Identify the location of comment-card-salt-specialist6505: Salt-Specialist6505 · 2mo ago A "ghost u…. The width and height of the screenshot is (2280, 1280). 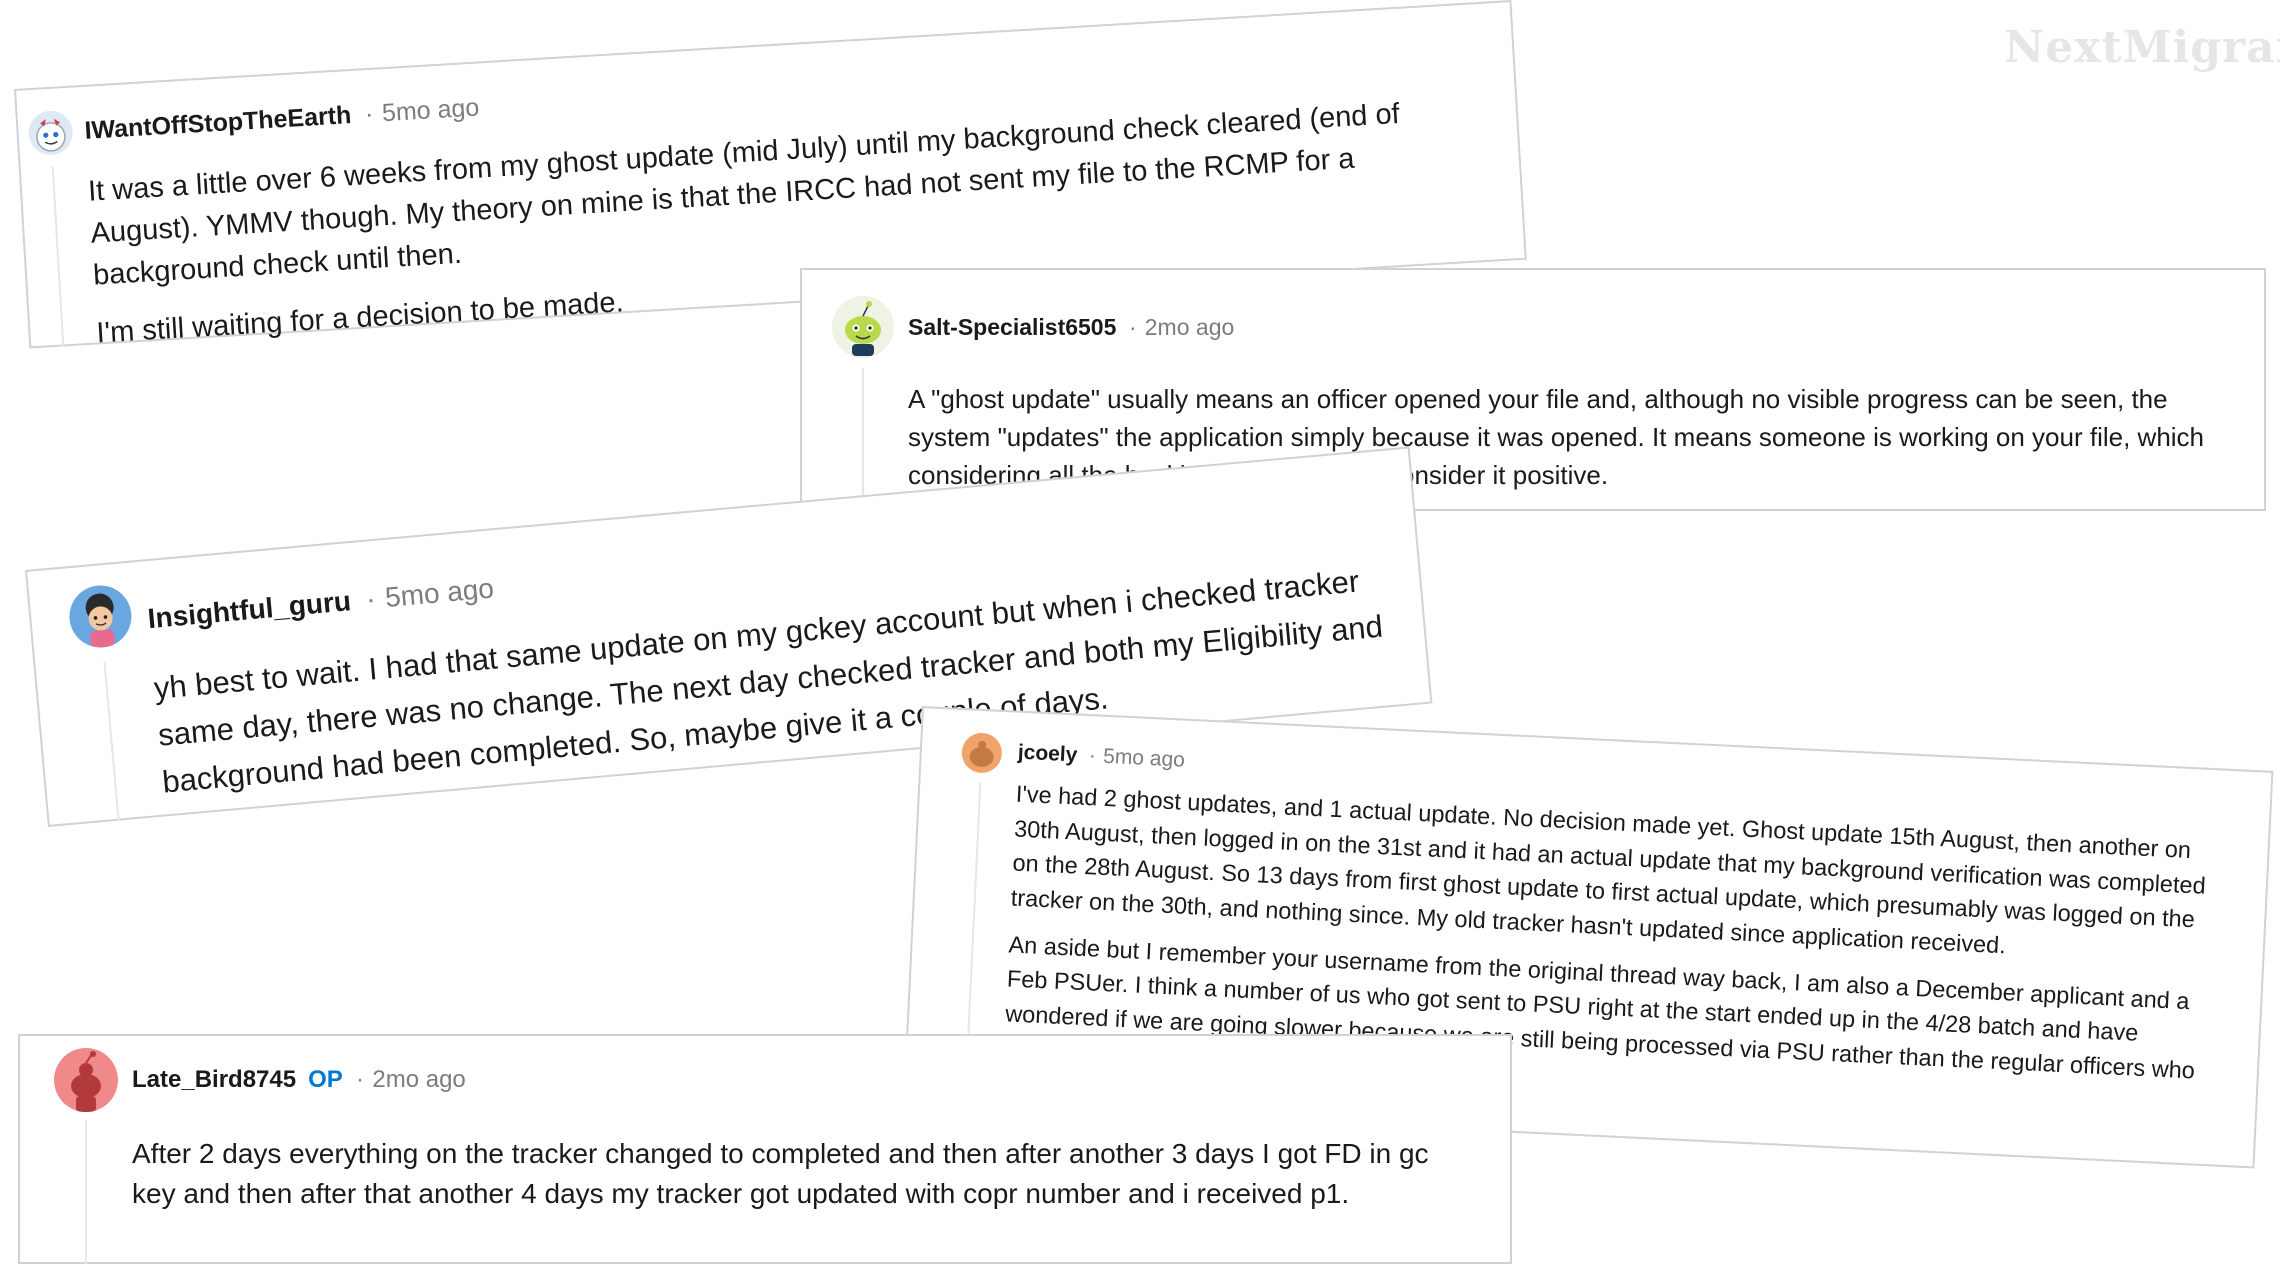
(1533, 389).